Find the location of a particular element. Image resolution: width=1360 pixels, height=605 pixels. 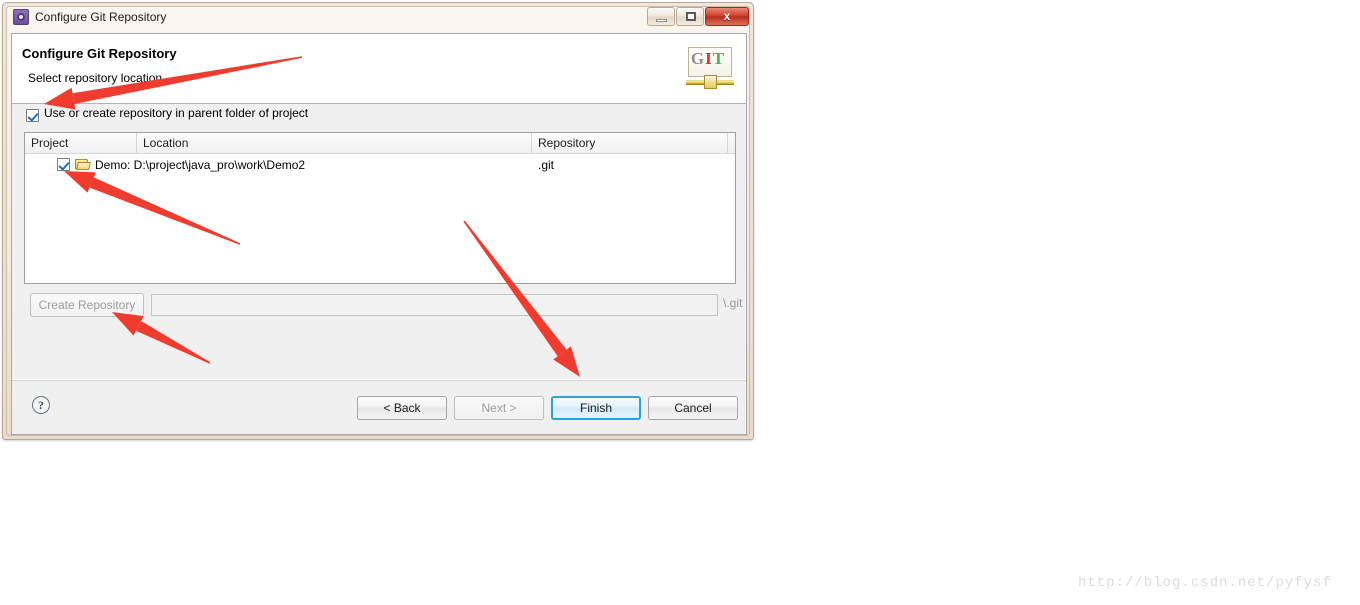

minimize-button is located at coordinates (661, 16).